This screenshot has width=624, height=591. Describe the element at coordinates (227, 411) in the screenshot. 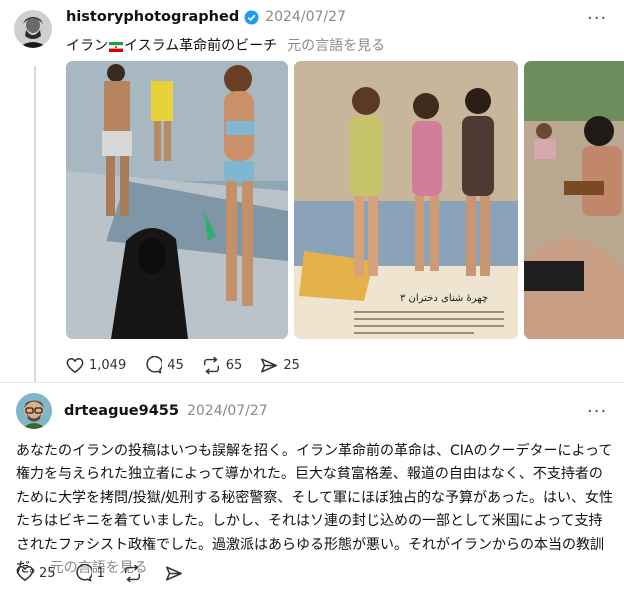

I see `reply-date: 2024/07/27` at that location.